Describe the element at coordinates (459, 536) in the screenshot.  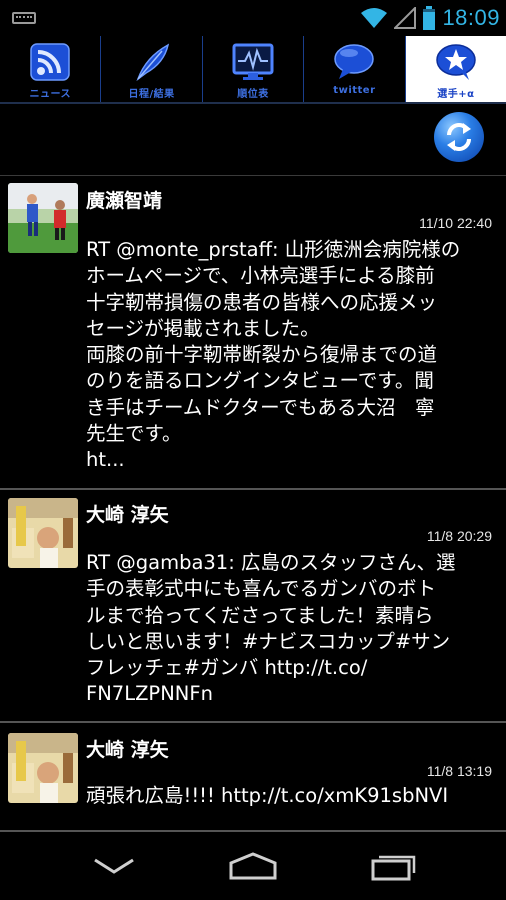
I see `tweet-timestamp: 11/8 20:29` at that location.